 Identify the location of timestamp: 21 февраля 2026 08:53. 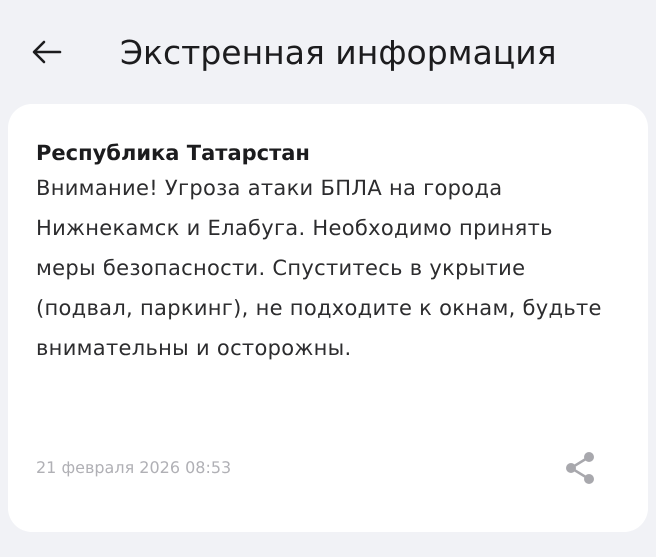
(134, 468).